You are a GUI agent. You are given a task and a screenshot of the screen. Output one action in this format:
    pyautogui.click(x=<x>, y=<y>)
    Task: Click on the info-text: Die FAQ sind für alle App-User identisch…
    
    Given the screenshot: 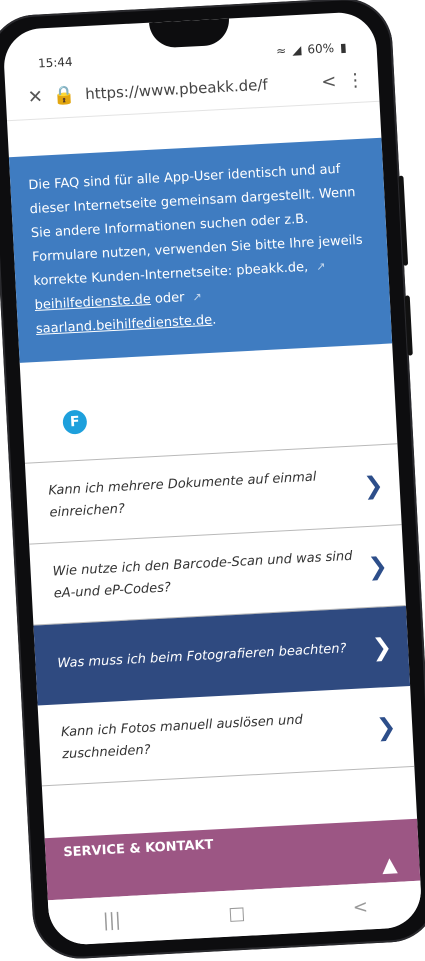 What is the action you would take?
    pyautogui.click(x=196, y=225)
    